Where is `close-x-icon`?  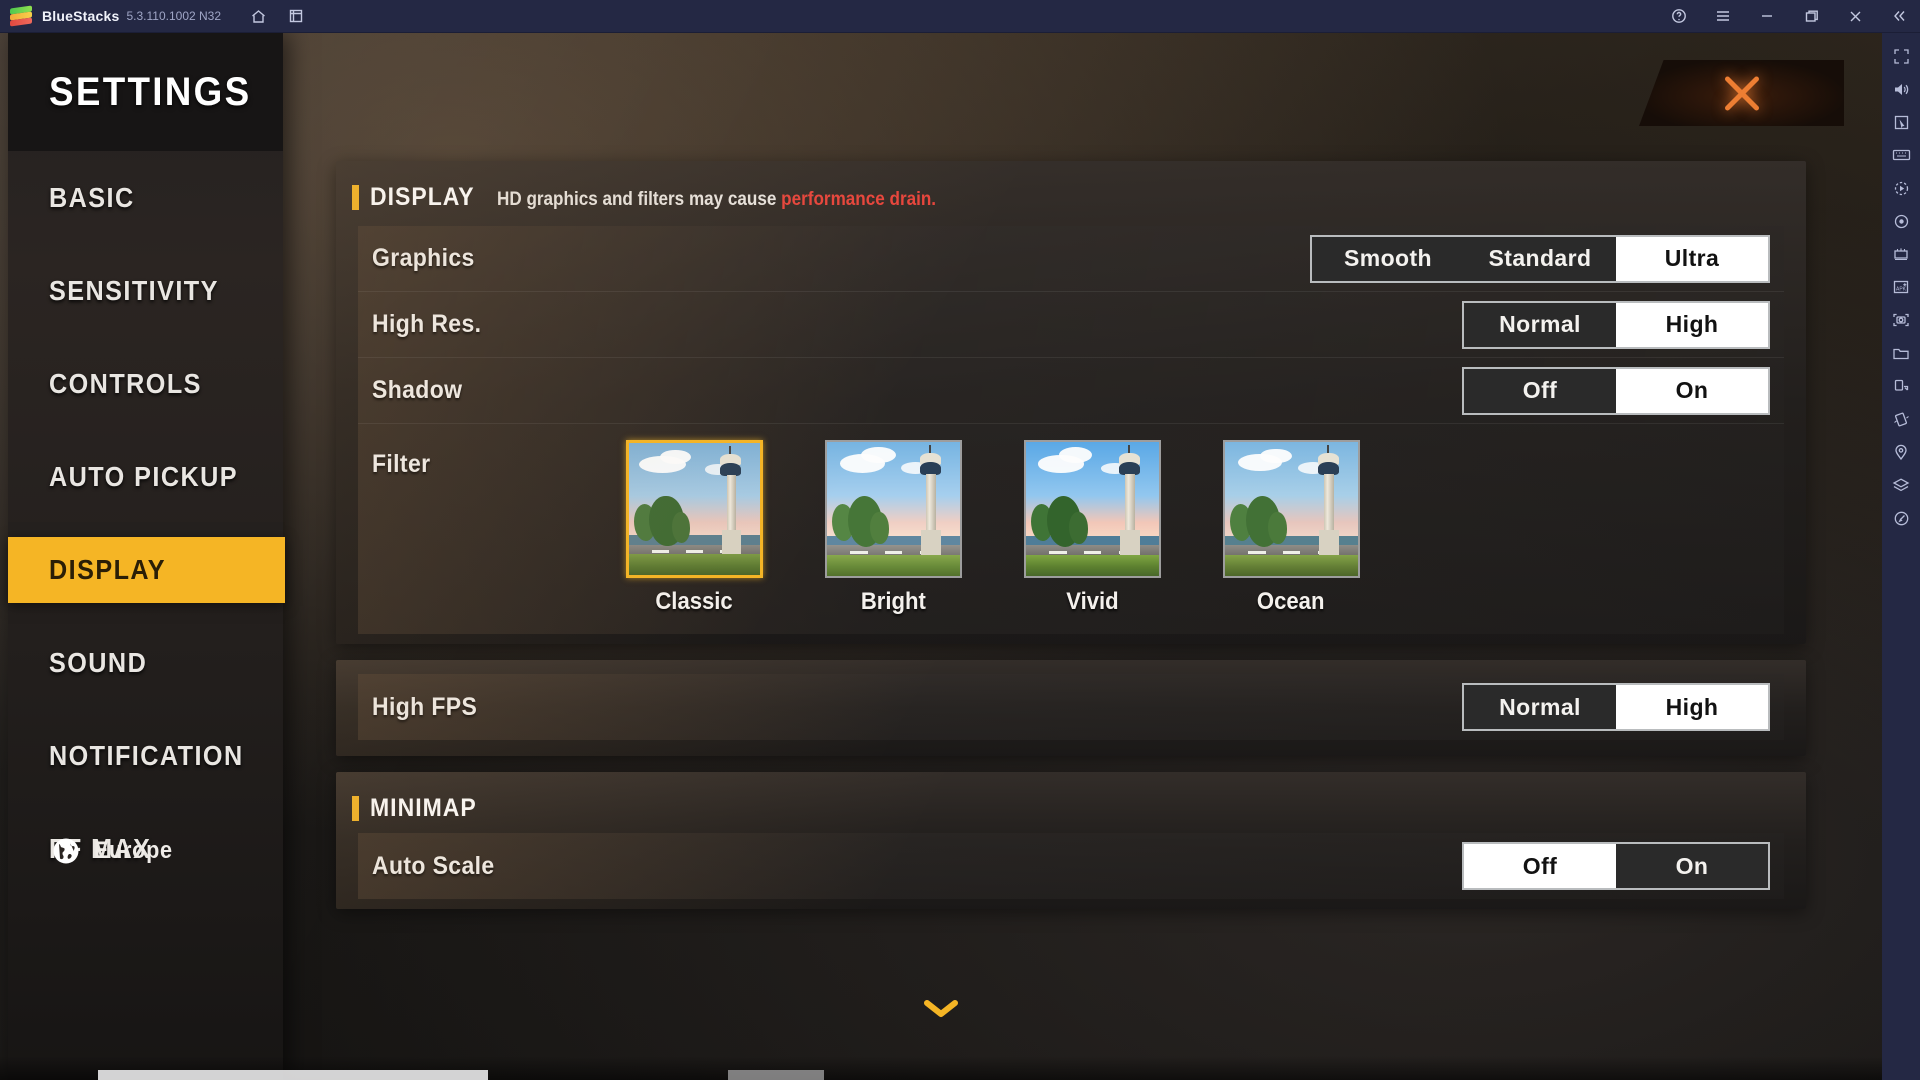 close-x-icon is located at coordinates (1742, 93).